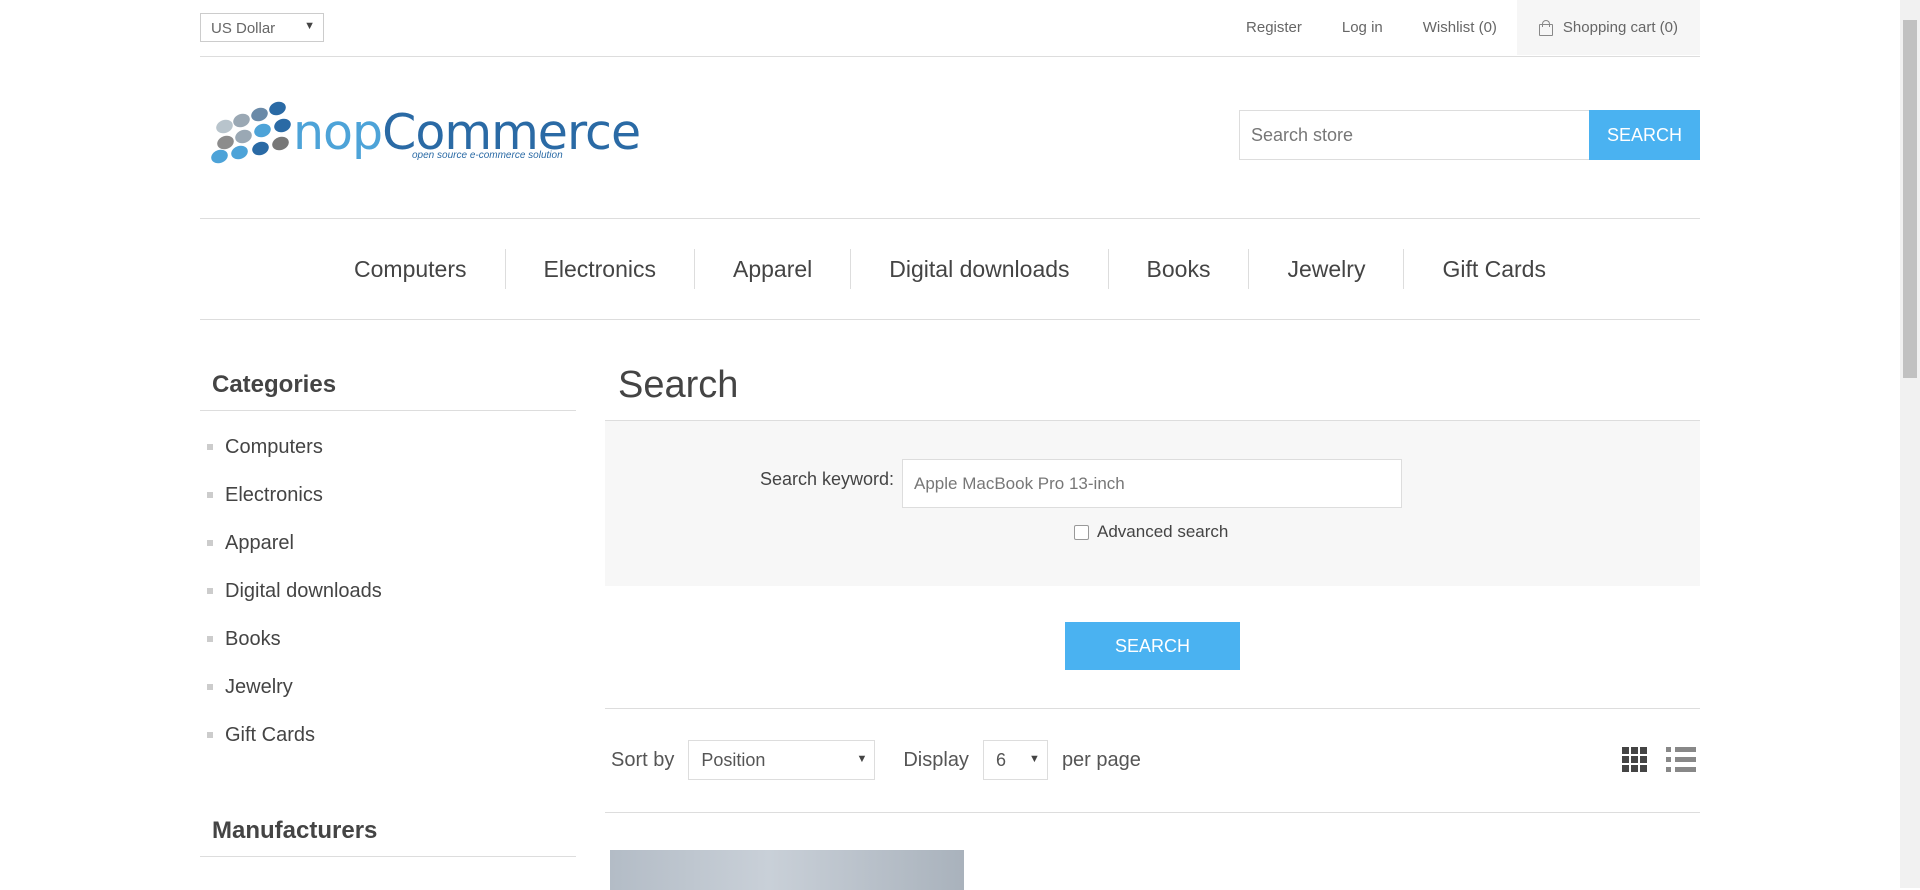 The width and height of the screenshot is (1920, 890). What do you see at coordinates (1620, 27) in the screenshot?
I see `shopping-cart-label: Shopping cart (0)` at bounding box center [1620, 27].